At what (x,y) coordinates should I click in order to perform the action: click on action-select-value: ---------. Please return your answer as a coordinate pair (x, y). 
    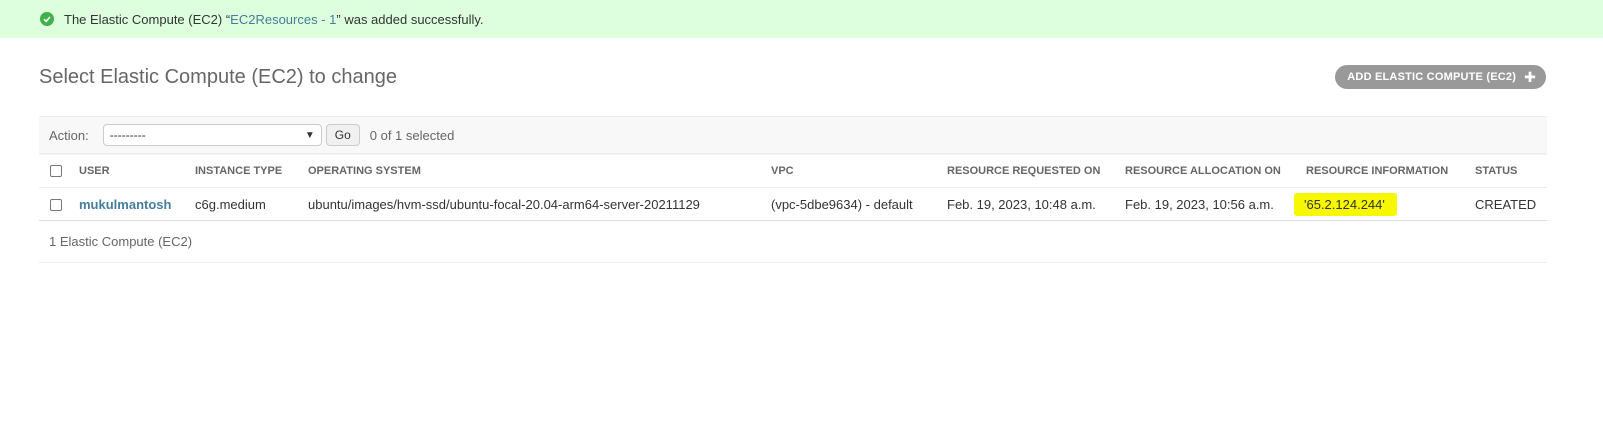
    Looking at the image, I should click on (127, 135).